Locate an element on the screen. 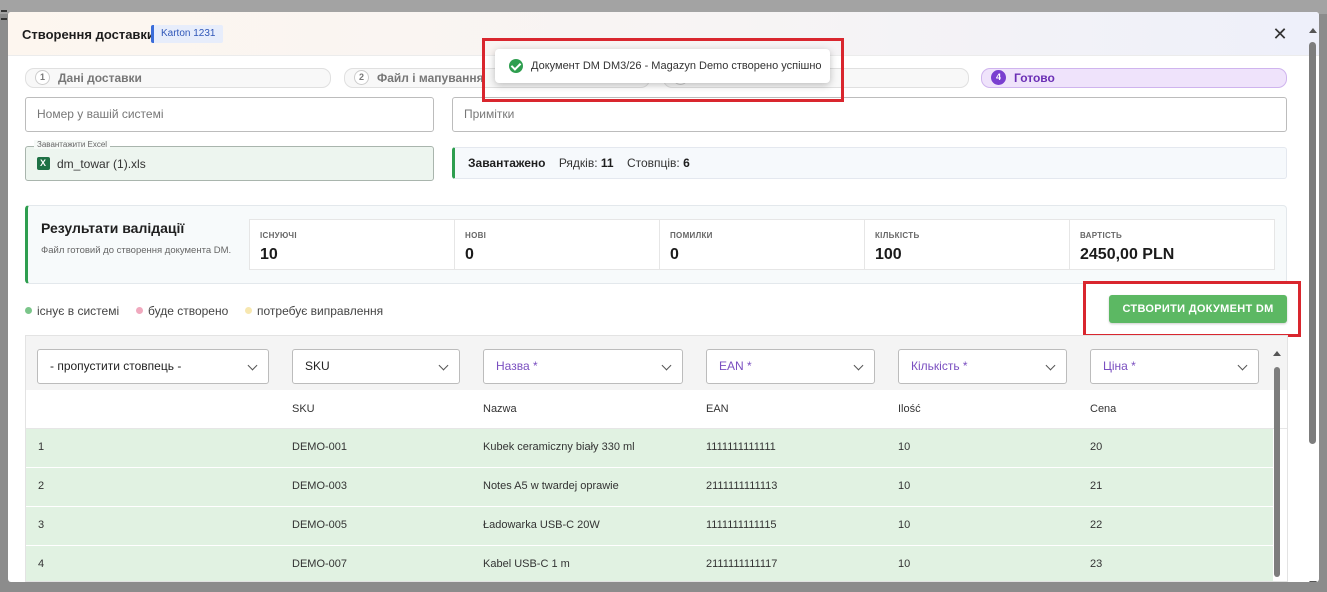 This screenshot has width=1327, height=592. modal-scrollbar is located at coordinates (1313, 303).